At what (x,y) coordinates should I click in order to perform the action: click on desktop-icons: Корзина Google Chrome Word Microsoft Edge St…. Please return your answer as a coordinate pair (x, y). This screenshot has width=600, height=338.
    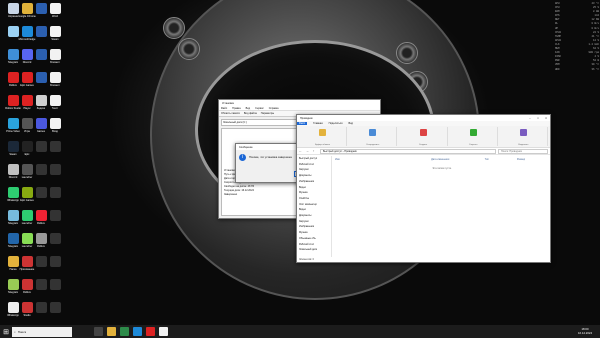
    Looking at the image, I should click on (30, 160).